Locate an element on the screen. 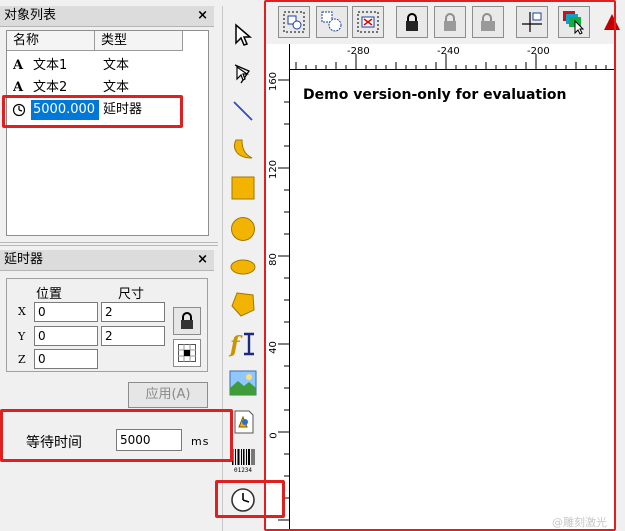 This screenshot has width=625, height=531. bitmap-tool is located at coordinates (243, 383).